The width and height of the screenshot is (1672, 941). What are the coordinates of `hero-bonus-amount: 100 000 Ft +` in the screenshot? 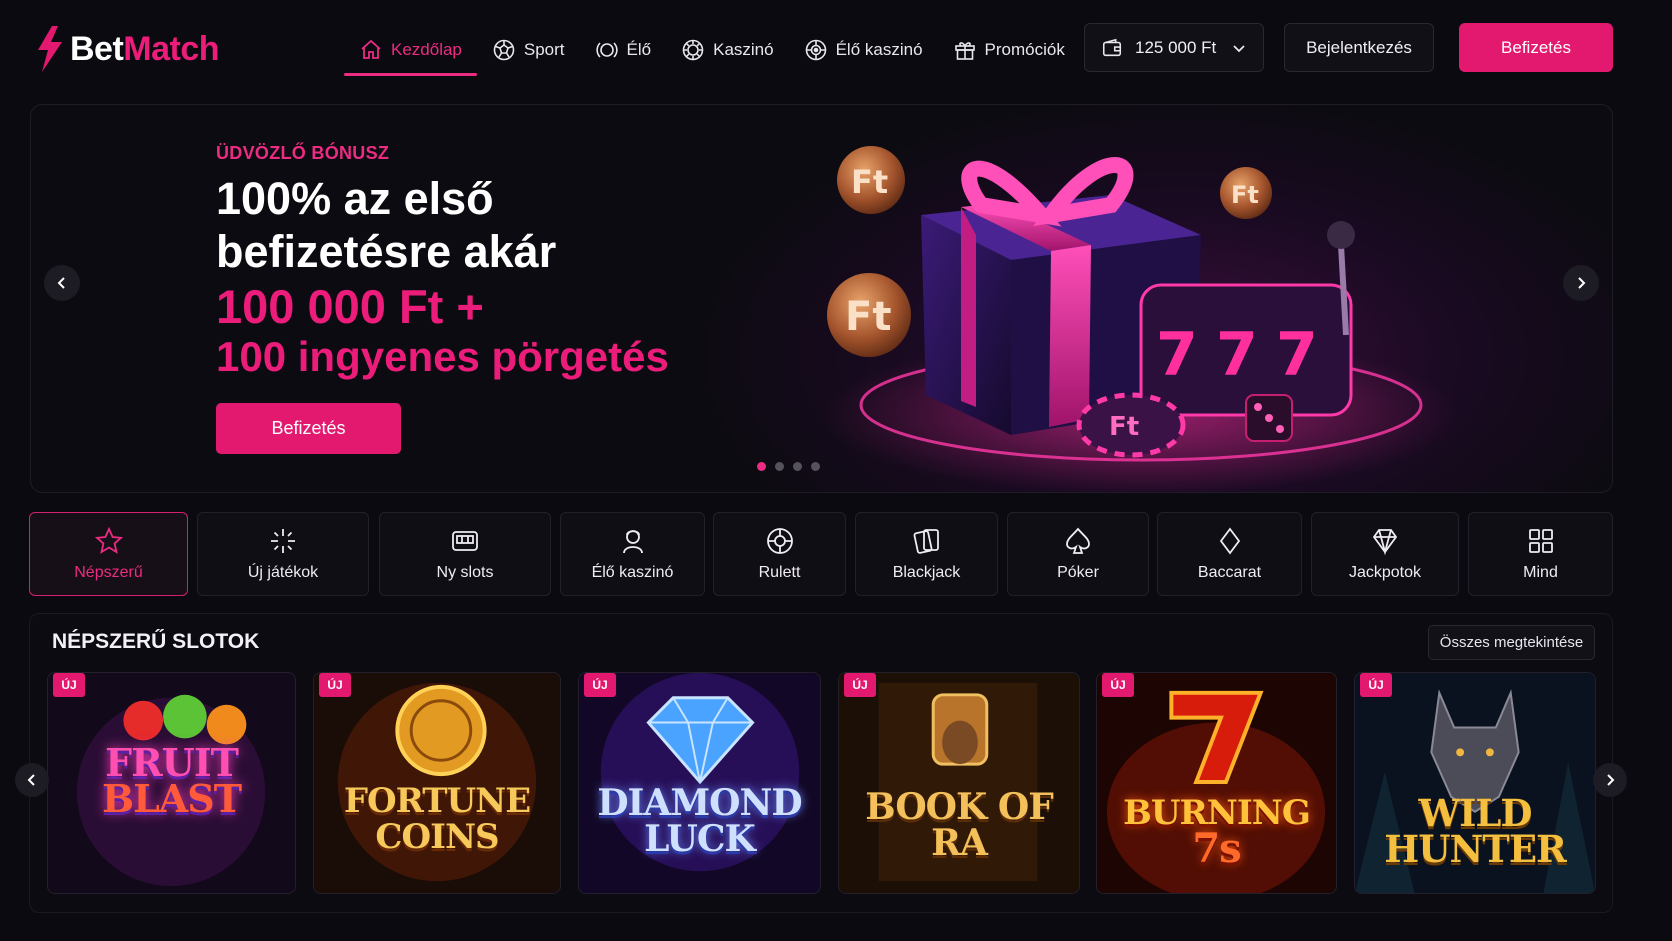 It's located at (350, 306).